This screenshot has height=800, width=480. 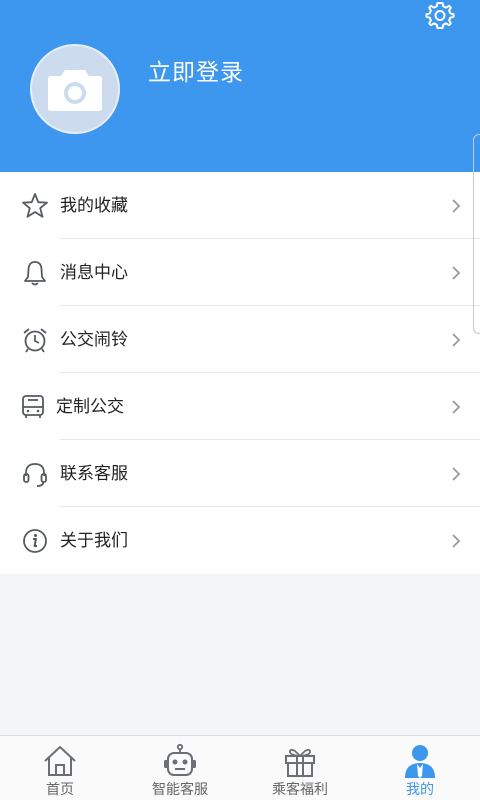 I want to click on tab-label: 智能客服, so click(x=180, y=790).